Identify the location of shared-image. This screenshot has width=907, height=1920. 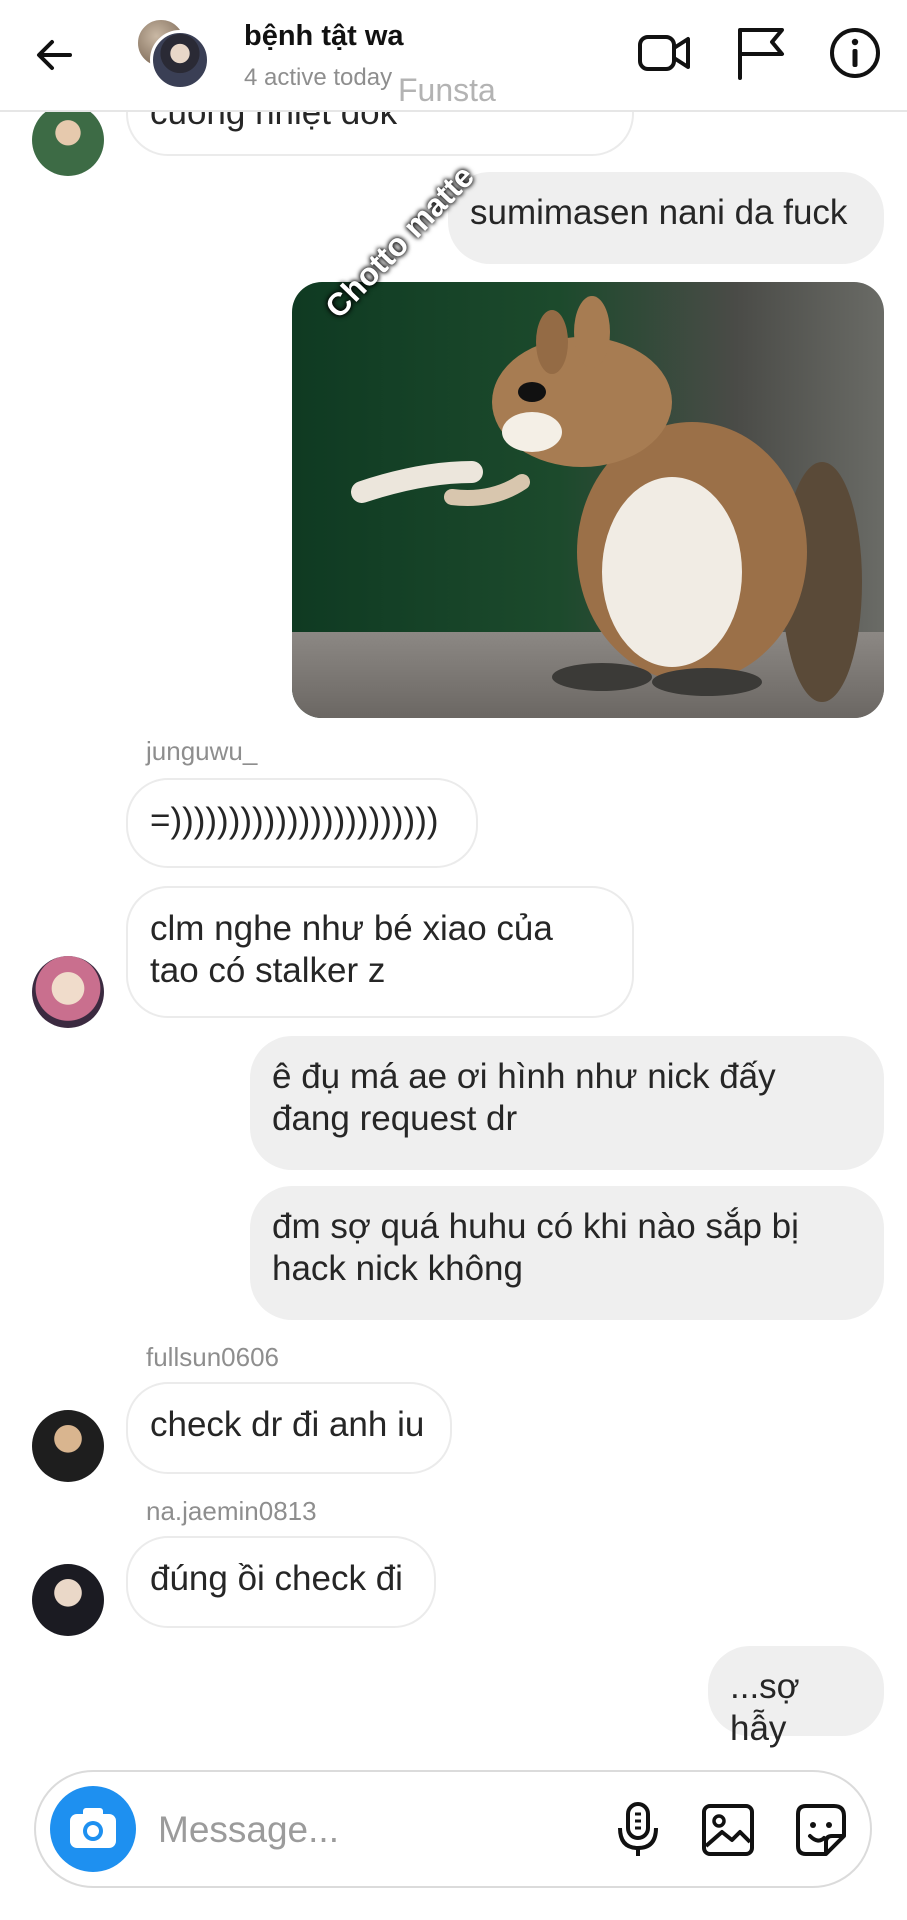
(588, 500).